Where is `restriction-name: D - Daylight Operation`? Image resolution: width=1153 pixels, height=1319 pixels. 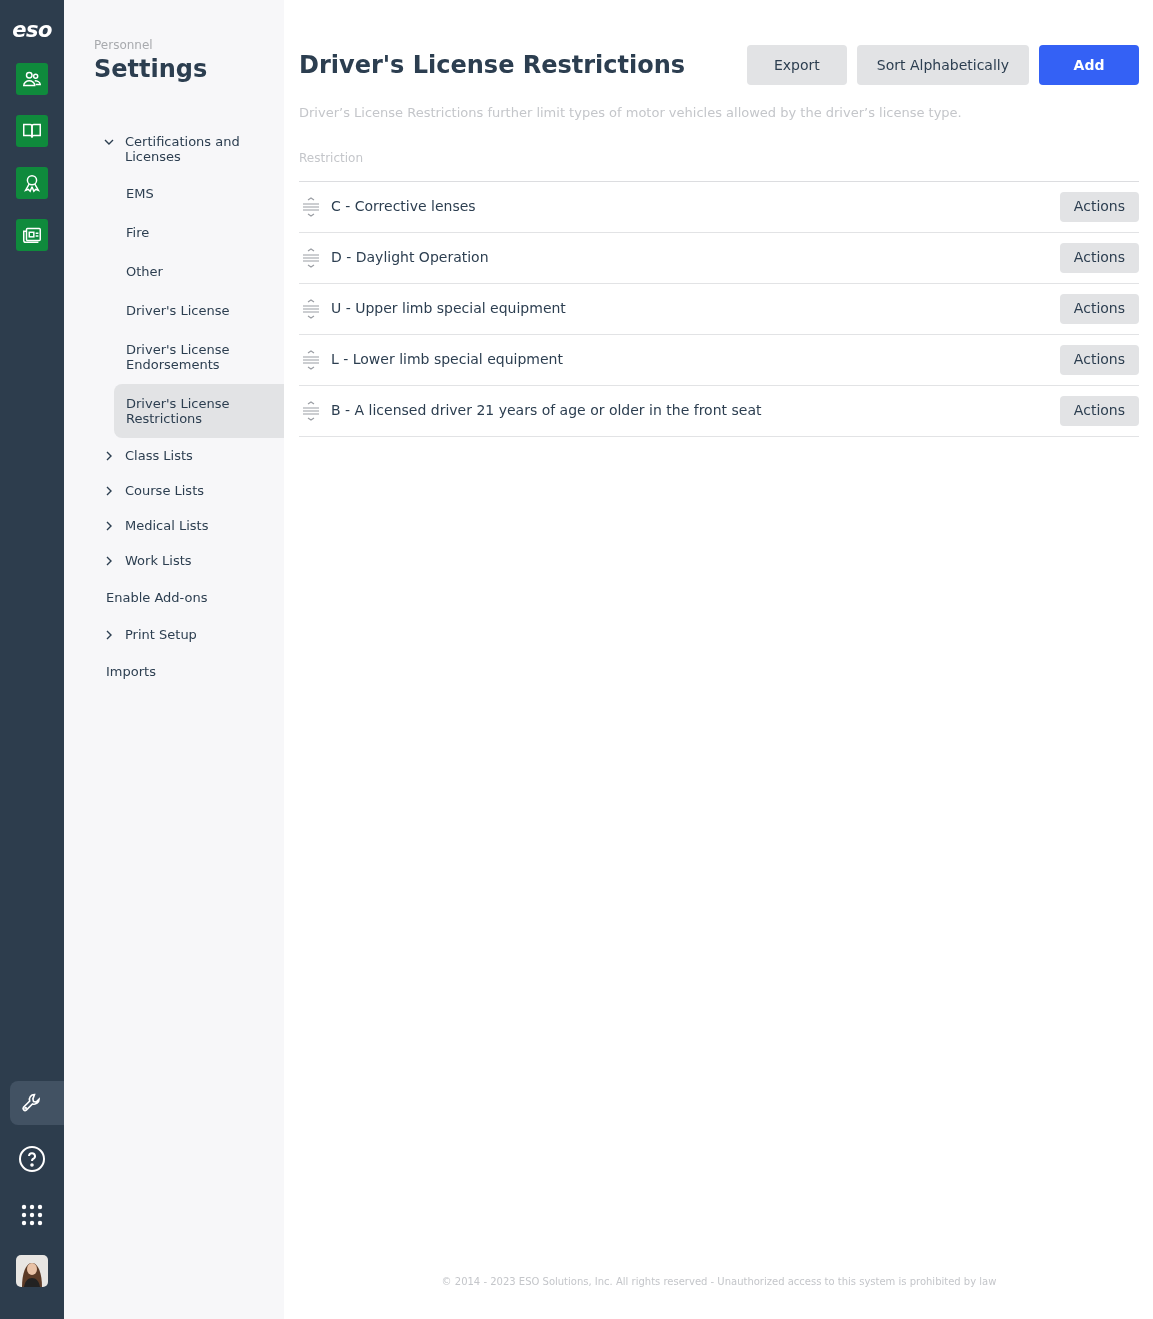 restriction-name: D - Daylight Operation is located at coordinates (410, 257).